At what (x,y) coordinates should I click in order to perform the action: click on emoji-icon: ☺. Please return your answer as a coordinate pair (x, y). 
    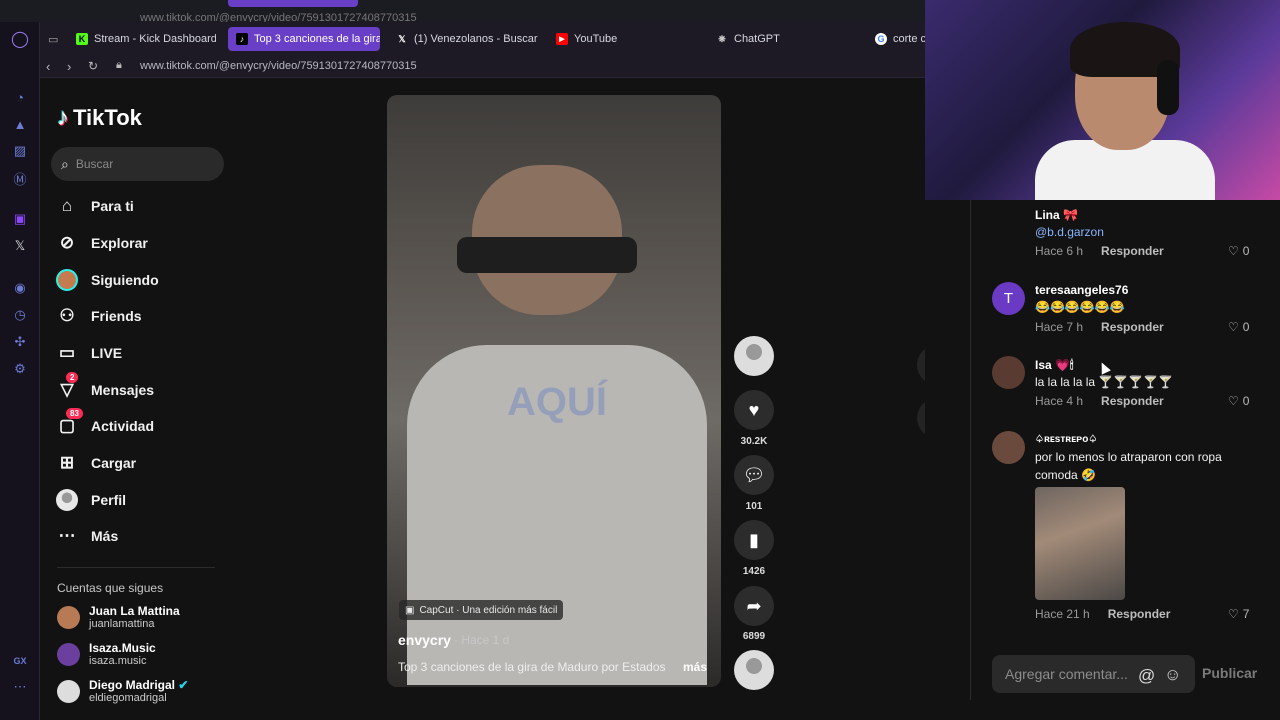
    Looking at the image, I should click on (1172, 675).